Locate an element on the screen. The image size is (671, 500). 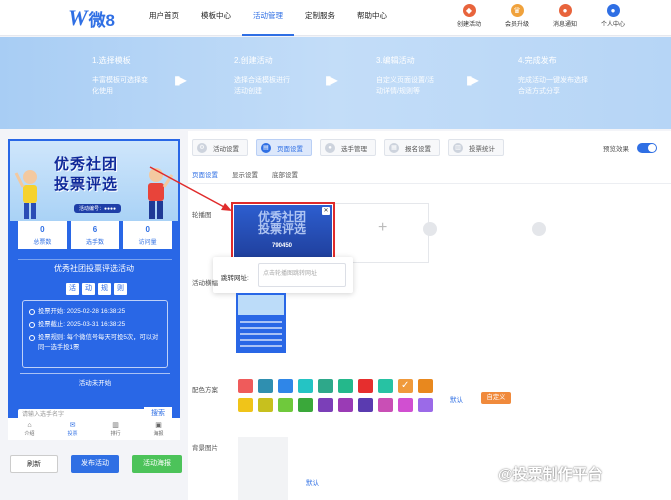
tab-contestant-management: ● 选手管理 is located at coordinates (348, 147).